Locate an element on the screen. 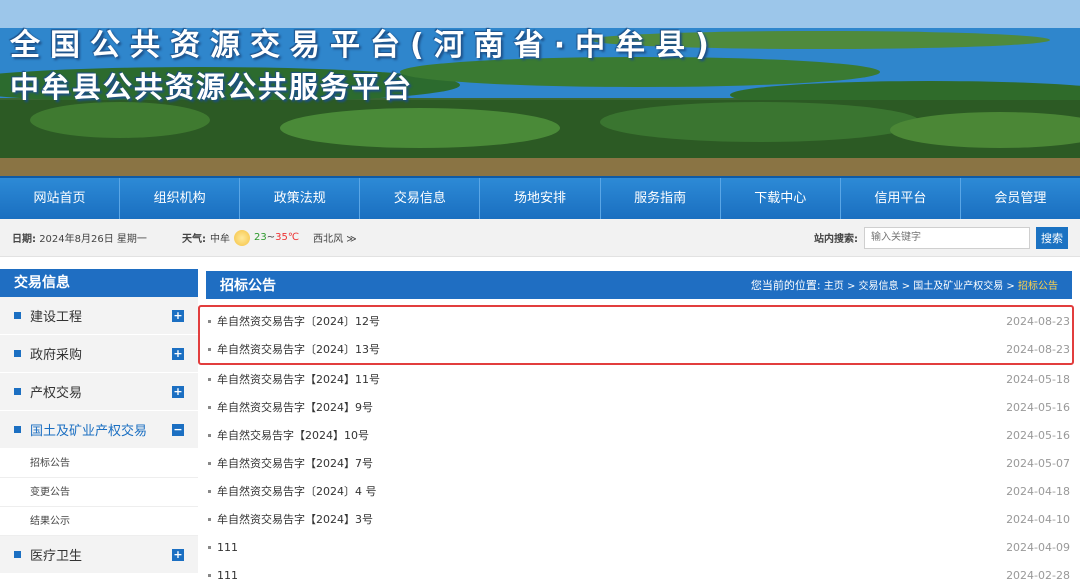 Image resolution: width=1080 pixels, height=581 pixels. sidebar-subitem-result: 结果公示 is located at coordinates (99, 521).